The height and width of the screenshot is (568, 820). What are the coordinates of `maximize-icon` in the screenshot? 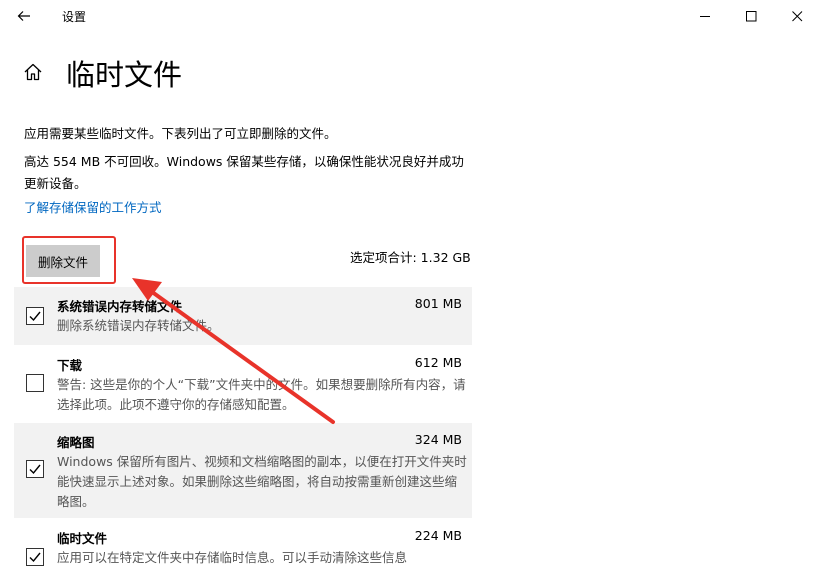 It's located at (750, 15).